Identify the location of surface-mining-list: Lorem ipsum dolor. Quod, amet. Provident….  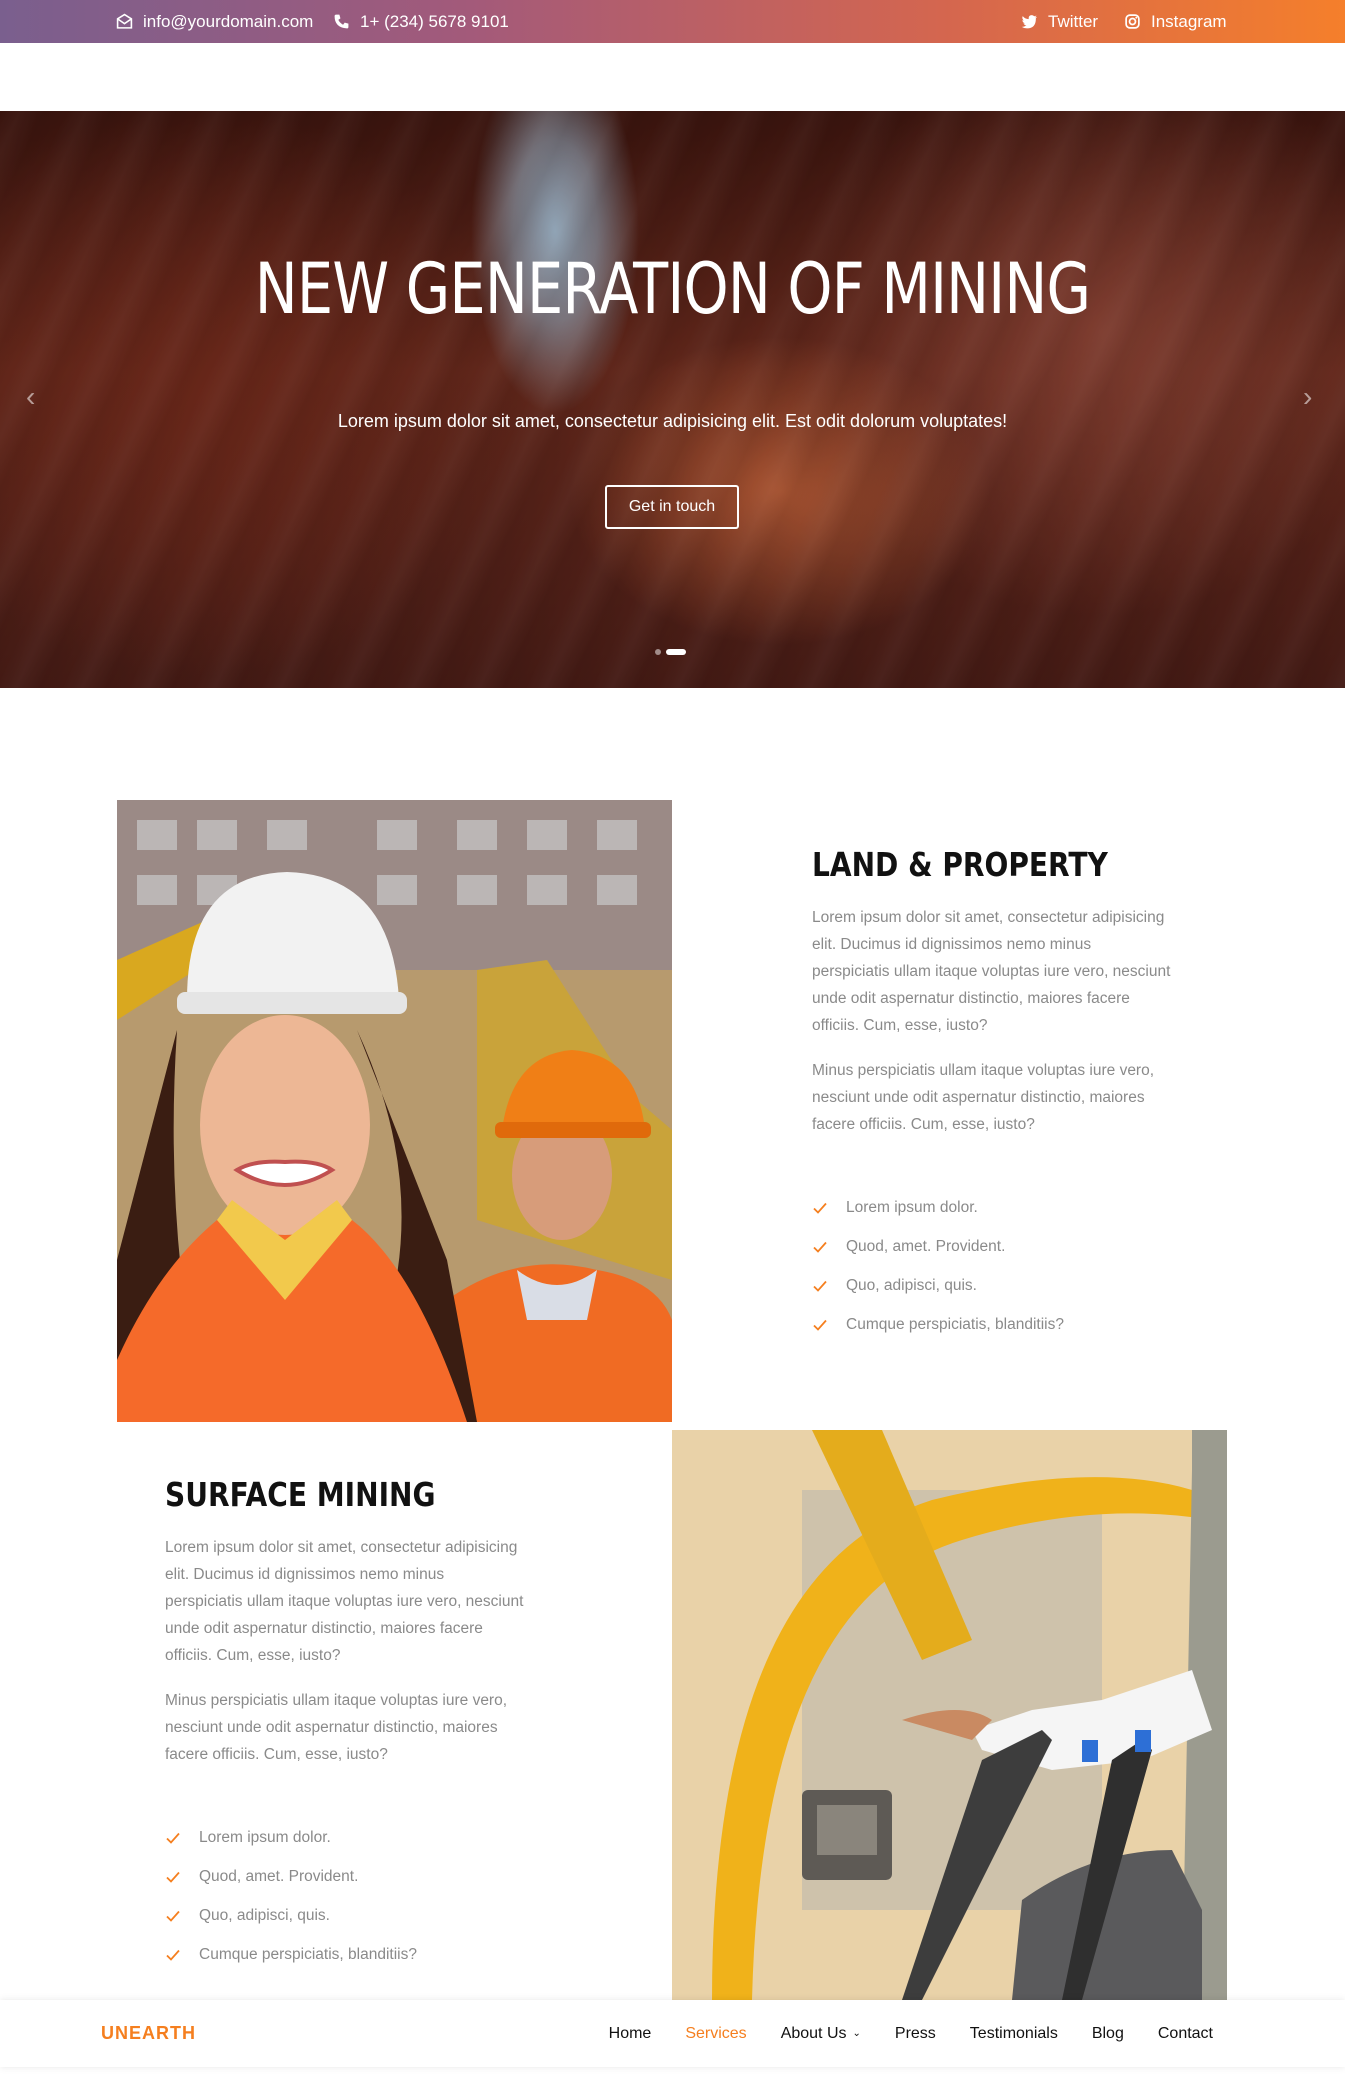
(345, 1896).